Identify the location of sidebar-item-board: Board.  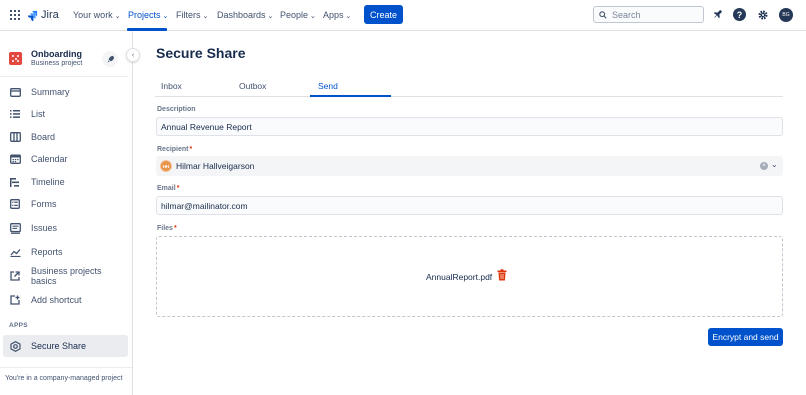
(64, 137).